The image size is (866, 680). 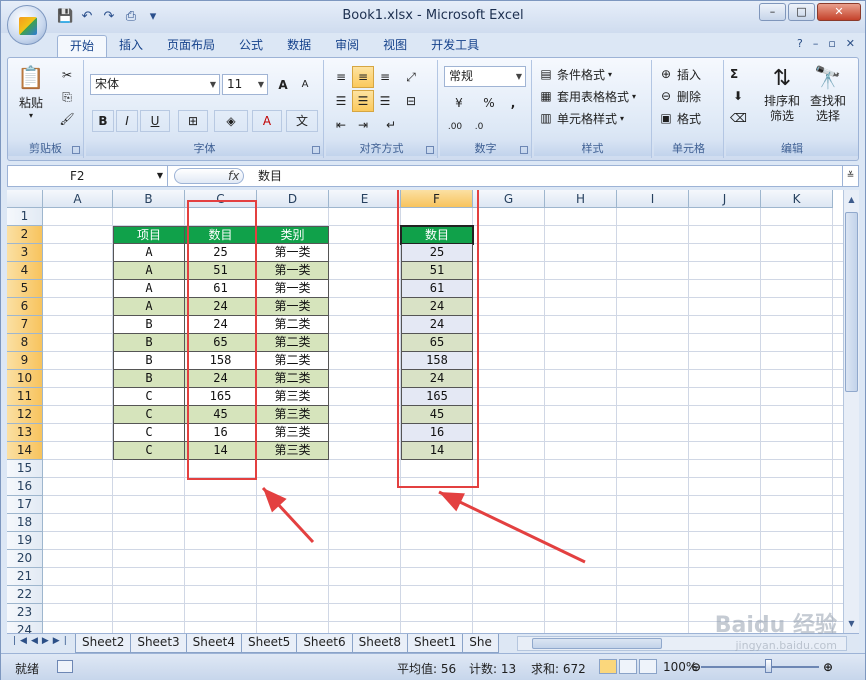 What do you see at coordinates (782, 94) in the screenshot?
I see `sort-filter-button: ⇅ 排序和 筛选` at bounding box center [782, 94].